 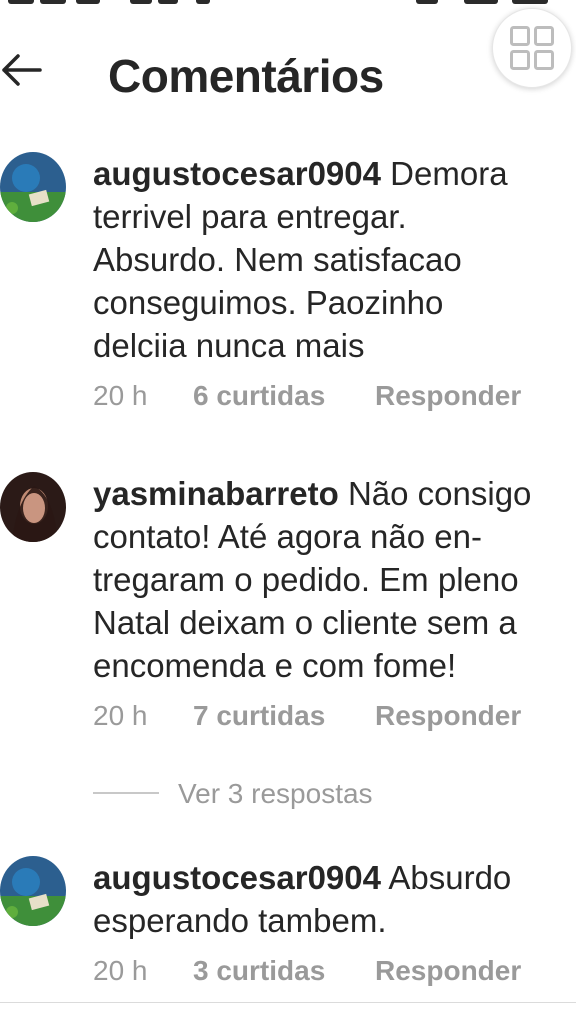 I want to click on view-replies-button: Ver 3 respostas, so click(x=293, y=795).